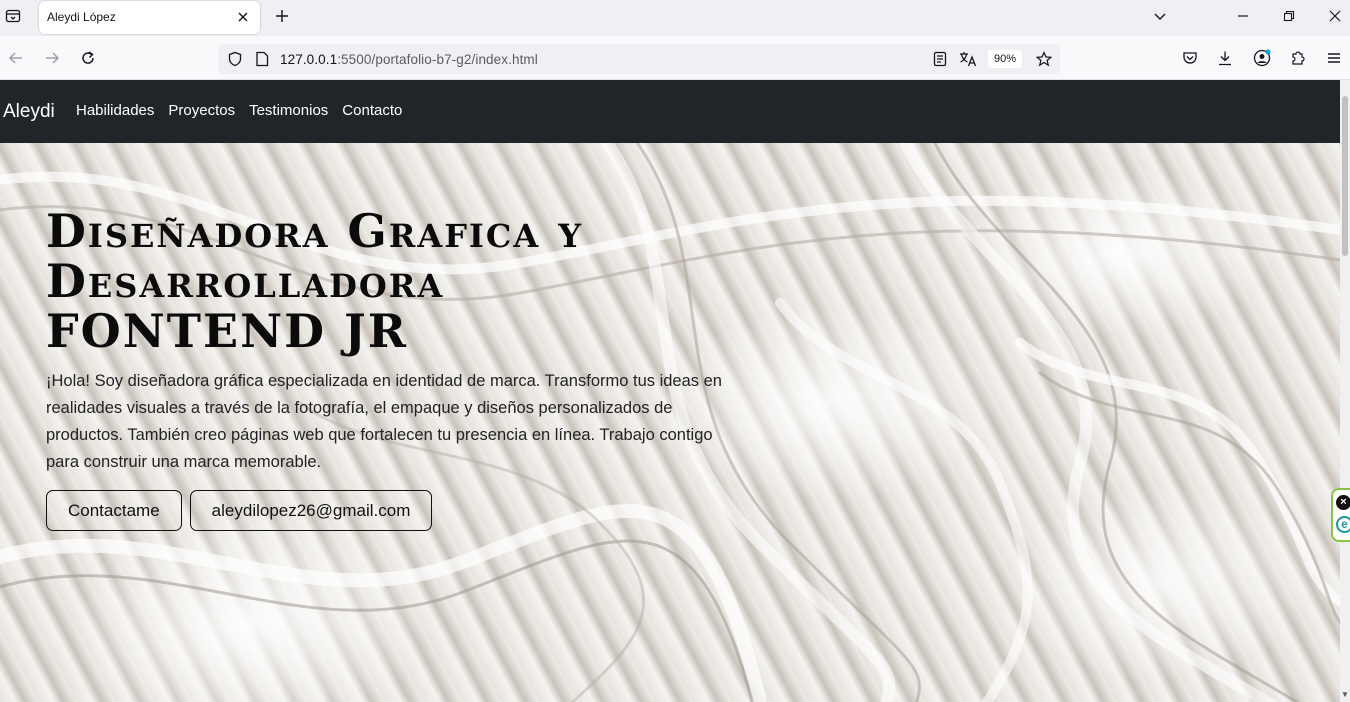 Image resolution: width=1350 pixels, height=702 pixels. What do you see at coordinates (315, 231) in the screenshot?
I see `hero-title-line-1: Diseñadora Grafica y` at bounding box center [315, 231].